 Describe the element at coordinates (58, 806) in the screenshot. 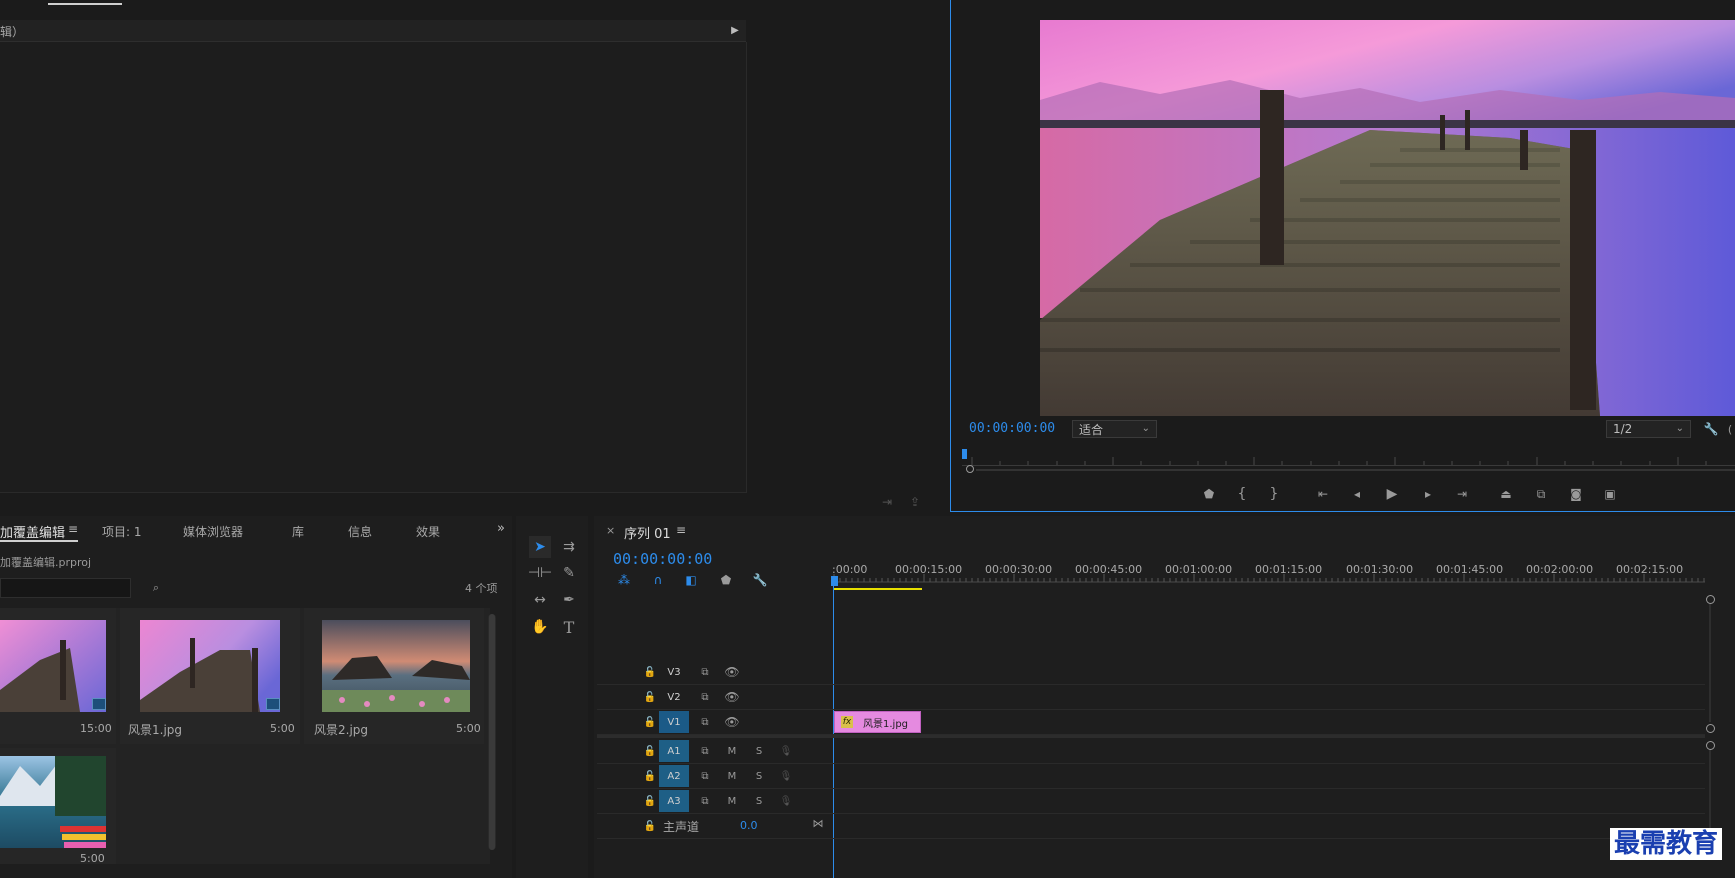

I see `list-item: 5:00` at that location.